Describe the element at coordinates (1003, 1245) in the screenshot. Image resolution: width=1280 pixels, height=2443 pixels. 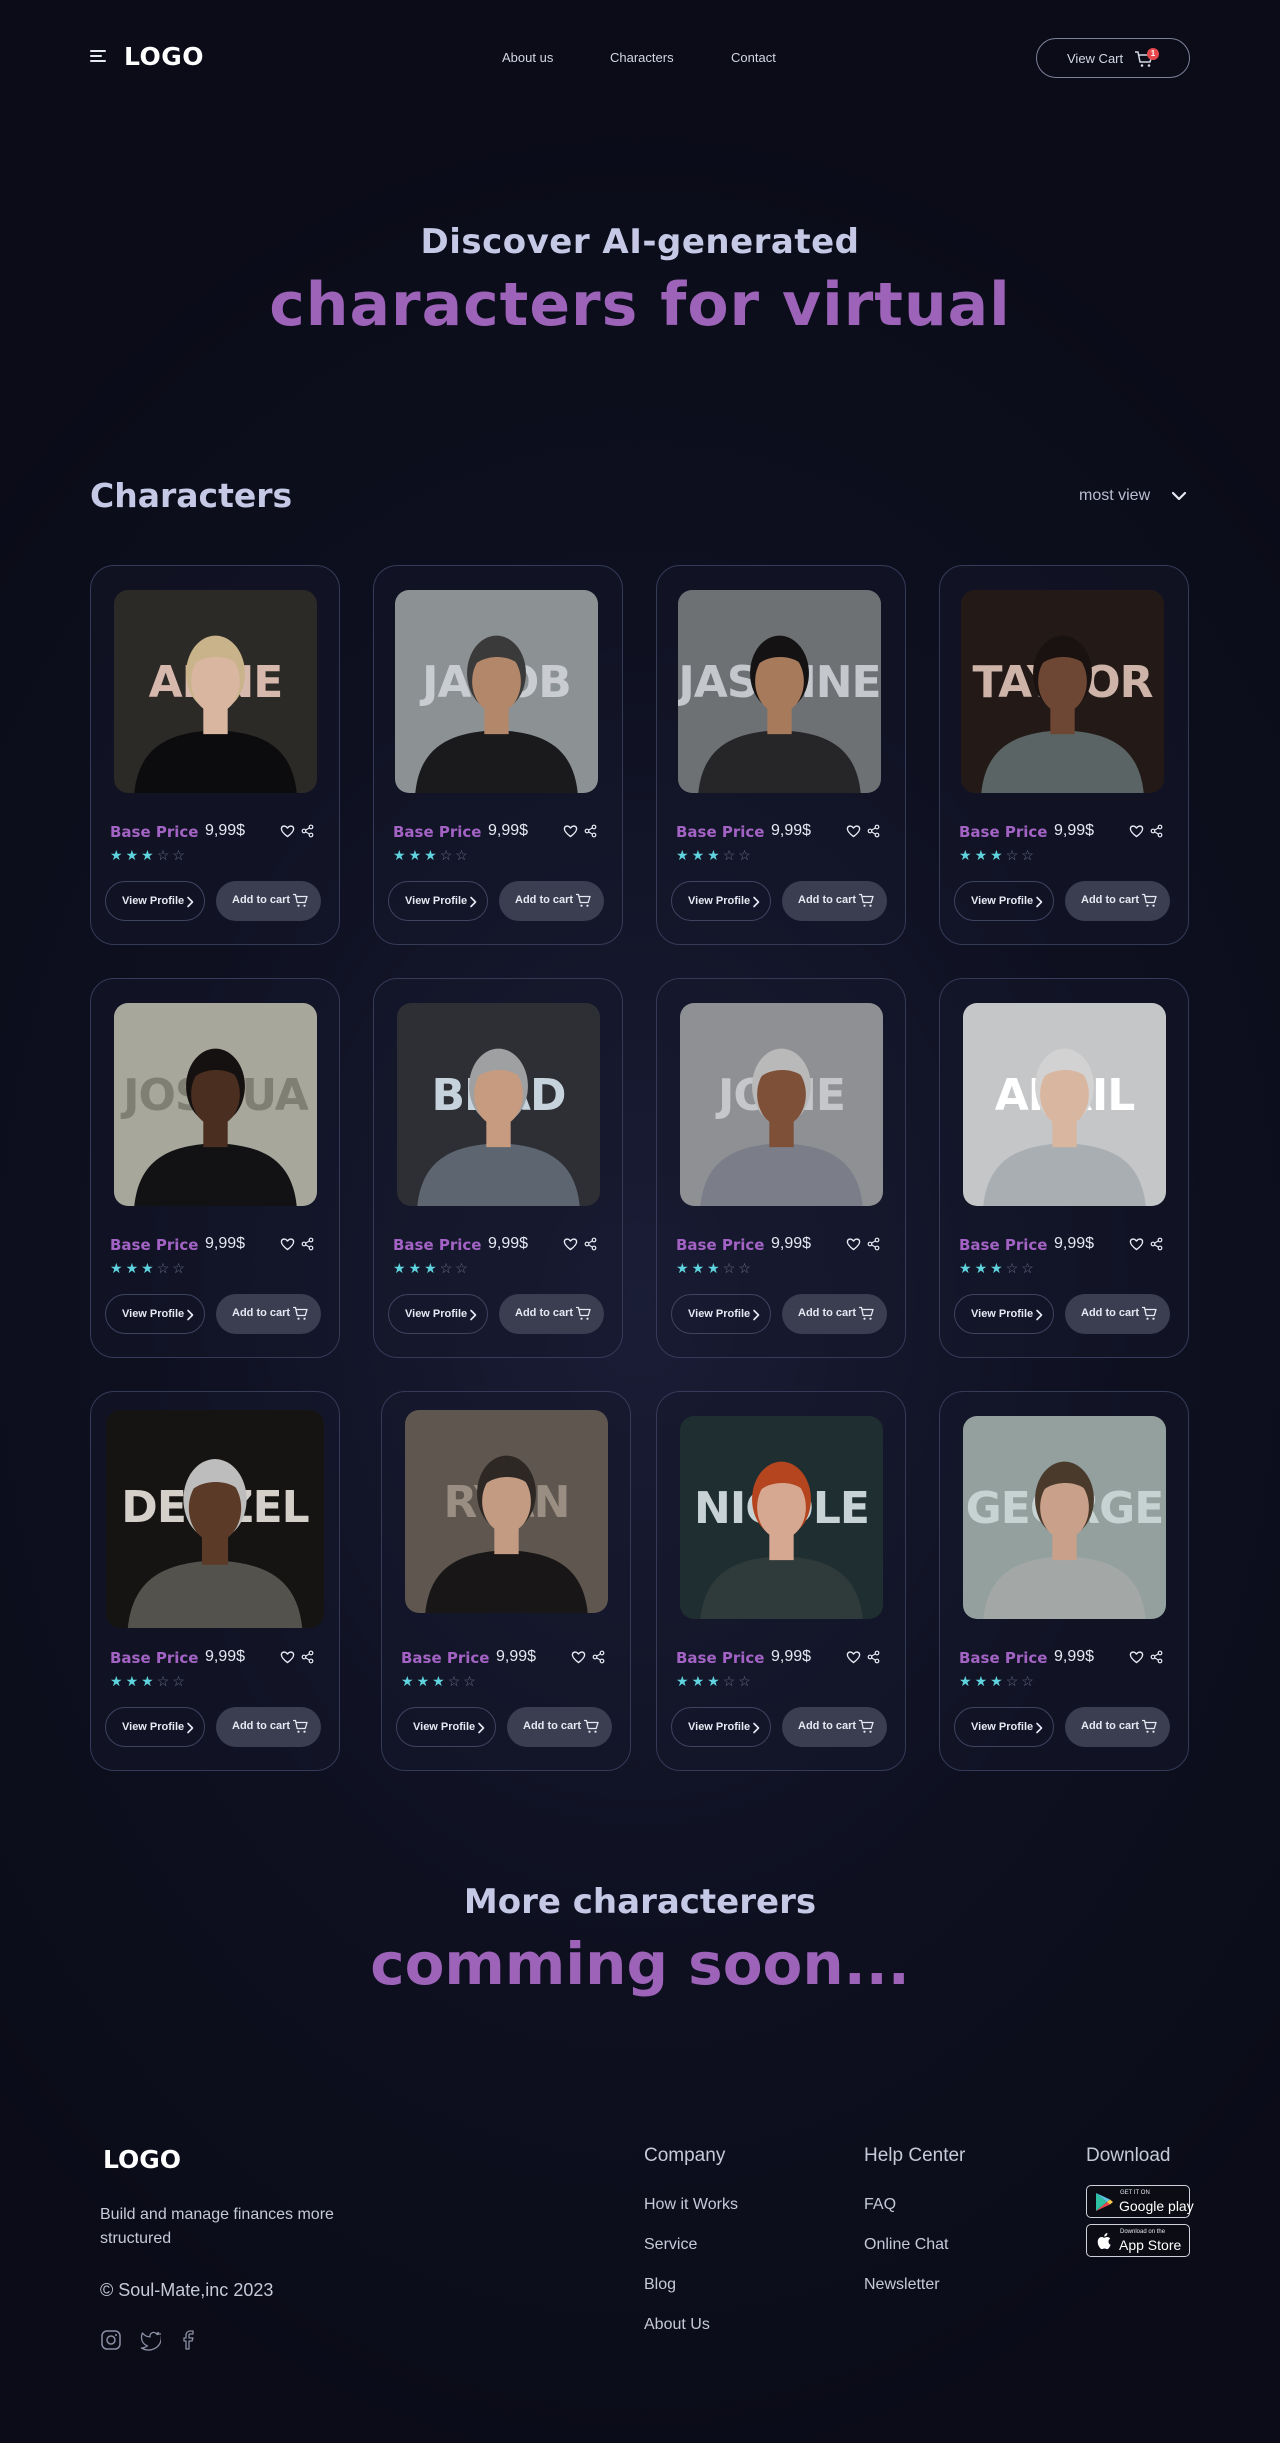
I see `base-price-label: Base Price` at that location.